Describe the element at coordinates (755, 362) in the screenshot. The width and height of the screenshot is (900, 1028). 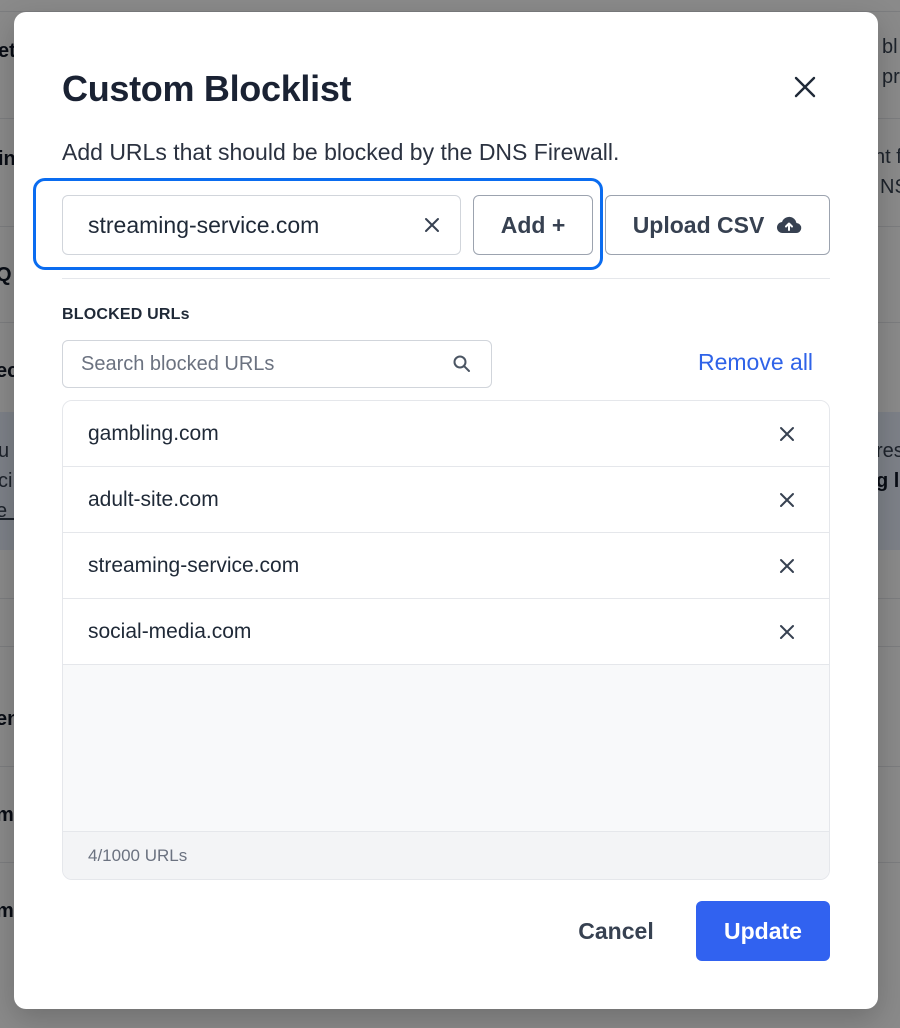
I see `remove-all-link: Remove all` at that location.